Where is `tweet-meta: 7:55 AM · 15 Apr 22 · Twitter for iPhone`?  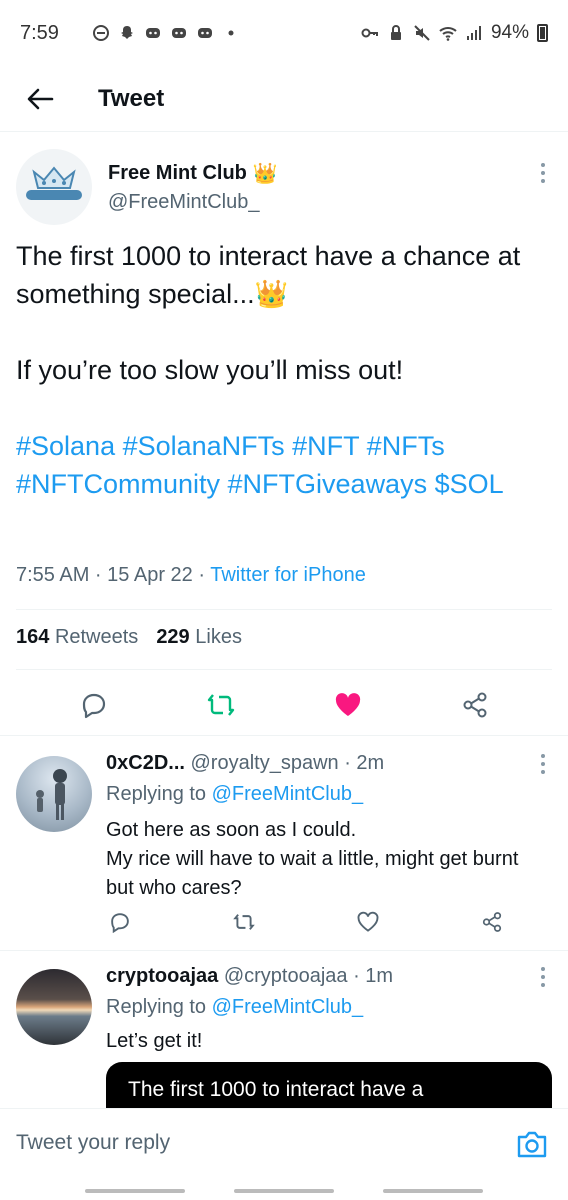
tweet-meta: 7:55 AM · 15 Apr 22 · Twitter for iPhone is located at coordinates (191, 575).